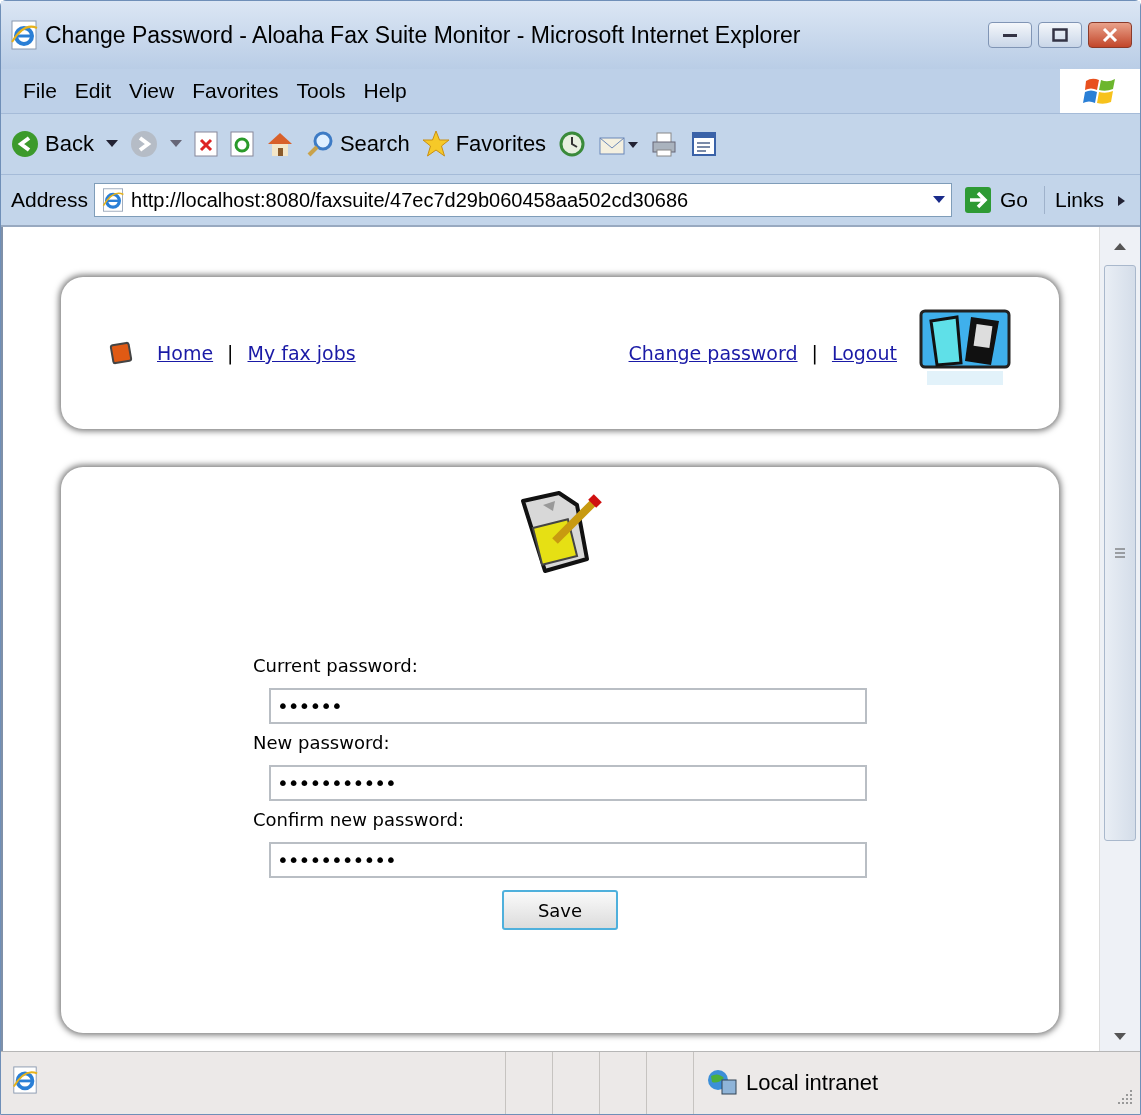  I want to click on close-button, so click(1110, 35).